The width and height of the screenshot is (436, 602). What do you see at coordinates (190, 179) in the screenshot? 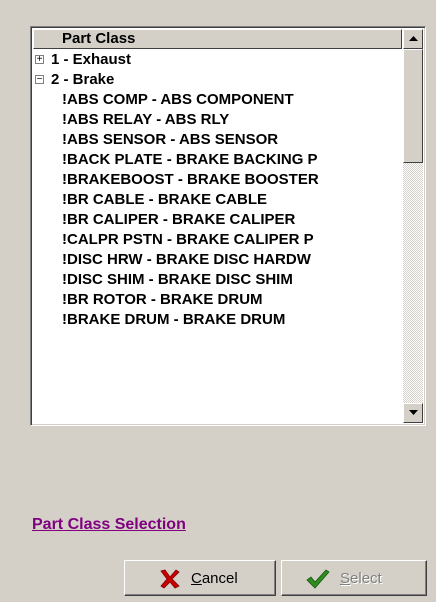
I see `list-item-label: !BRAKEBOOST - BRAKE BOOSTER` at bounding box center [190, 179].